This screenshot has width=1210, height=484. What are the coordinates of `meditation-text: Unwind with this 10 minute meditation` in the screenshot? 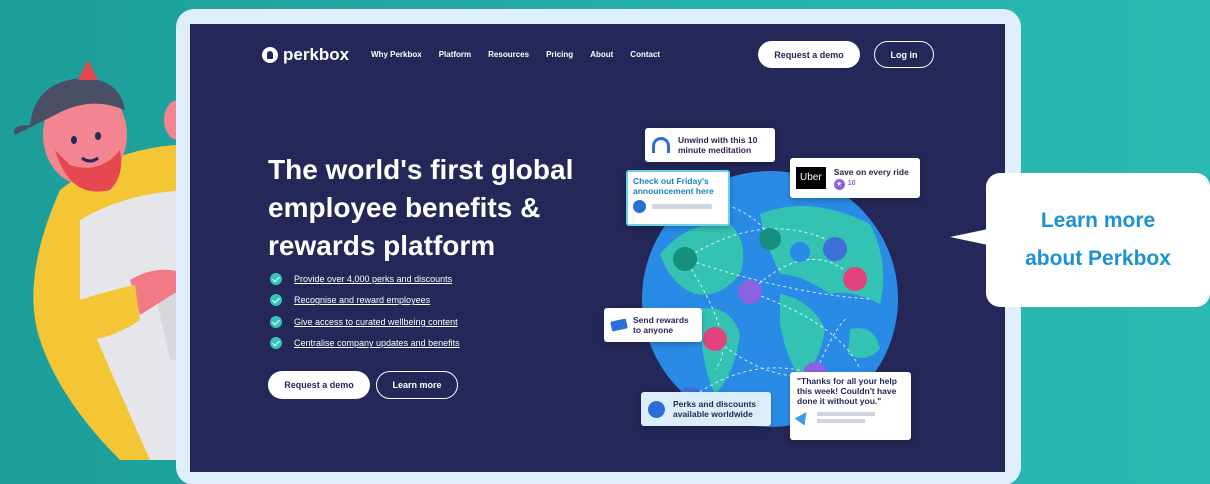 It's located at (718, 145).